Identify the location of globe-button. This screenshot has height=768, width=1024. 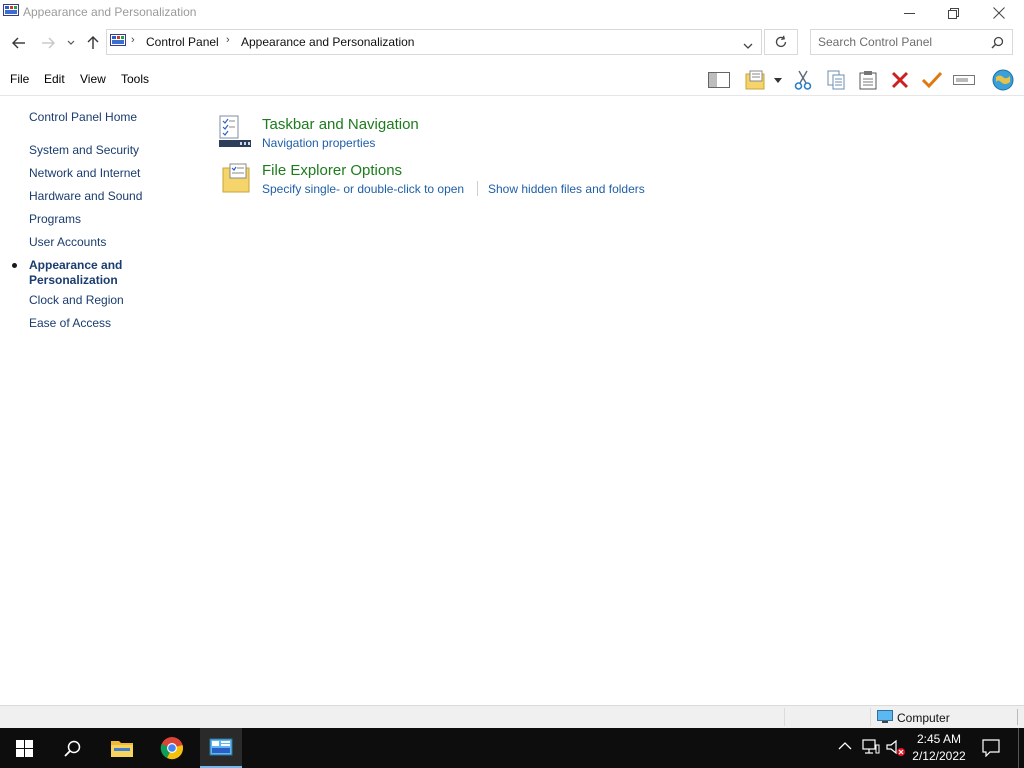
(1003, 80).